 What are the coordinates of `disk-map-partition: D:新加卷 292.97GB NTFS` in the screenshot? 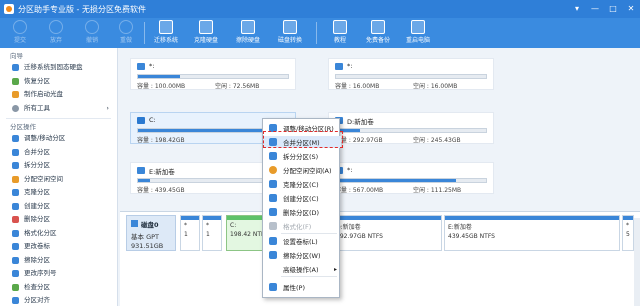 It's located at (387, 233).